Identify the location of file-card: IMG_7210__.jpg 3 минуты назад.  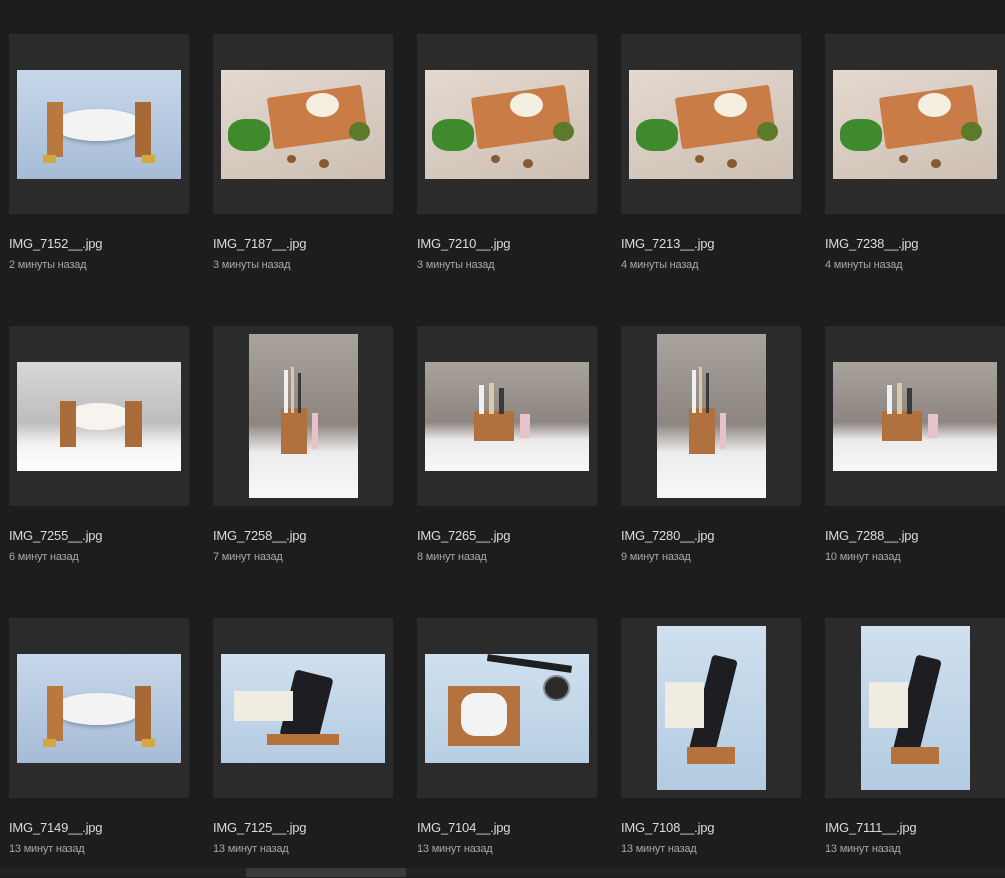
(507, 164).